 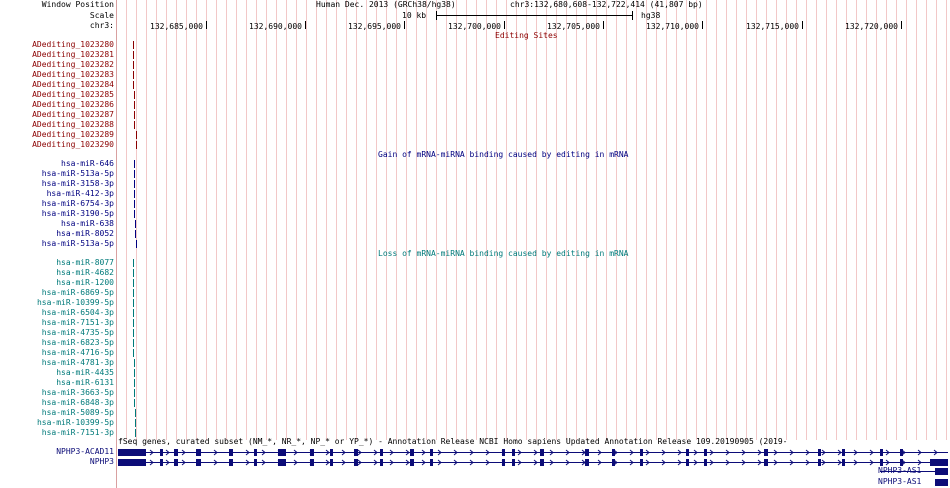 I want to click on loss-mirna-label: hsa-miR-6869-5p, so click(x=57, y=293).